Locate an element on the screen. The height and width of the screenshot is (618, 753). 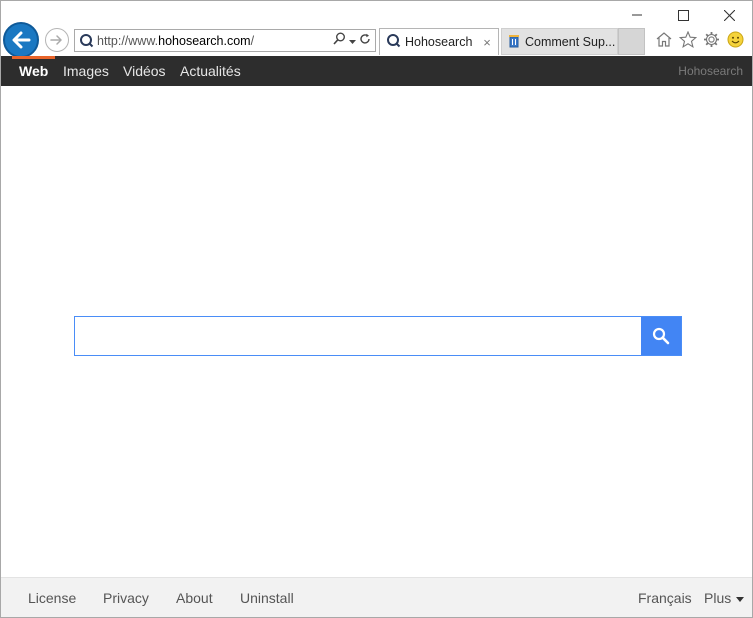
tab-hohosearch: Hohosearch × is located at coordinates (439, 41).